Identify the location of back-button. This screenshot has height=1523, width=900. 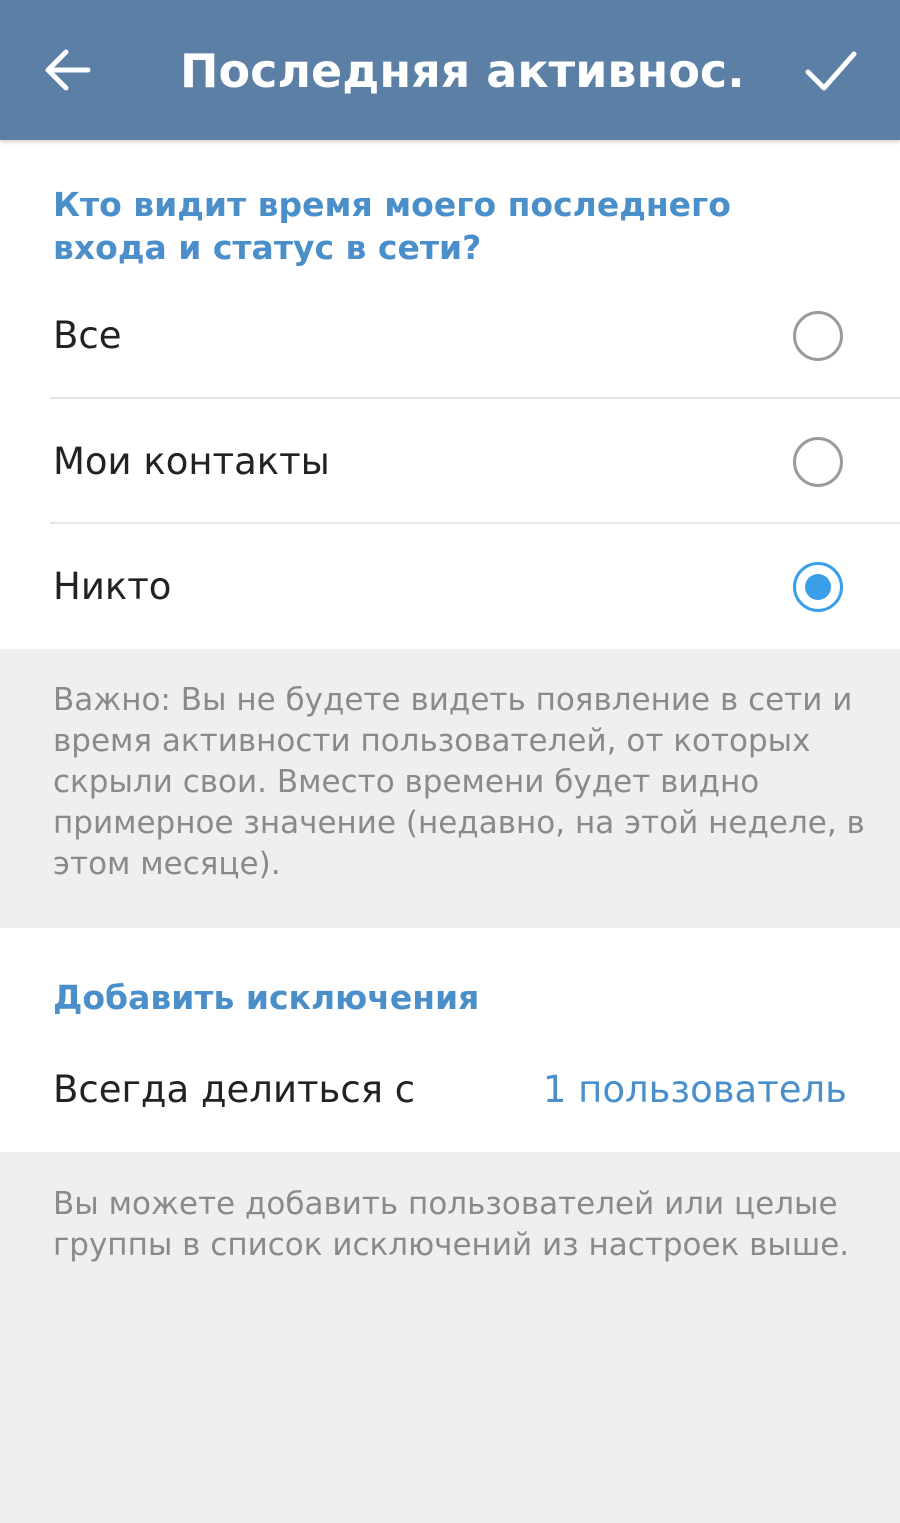
(68, 70).